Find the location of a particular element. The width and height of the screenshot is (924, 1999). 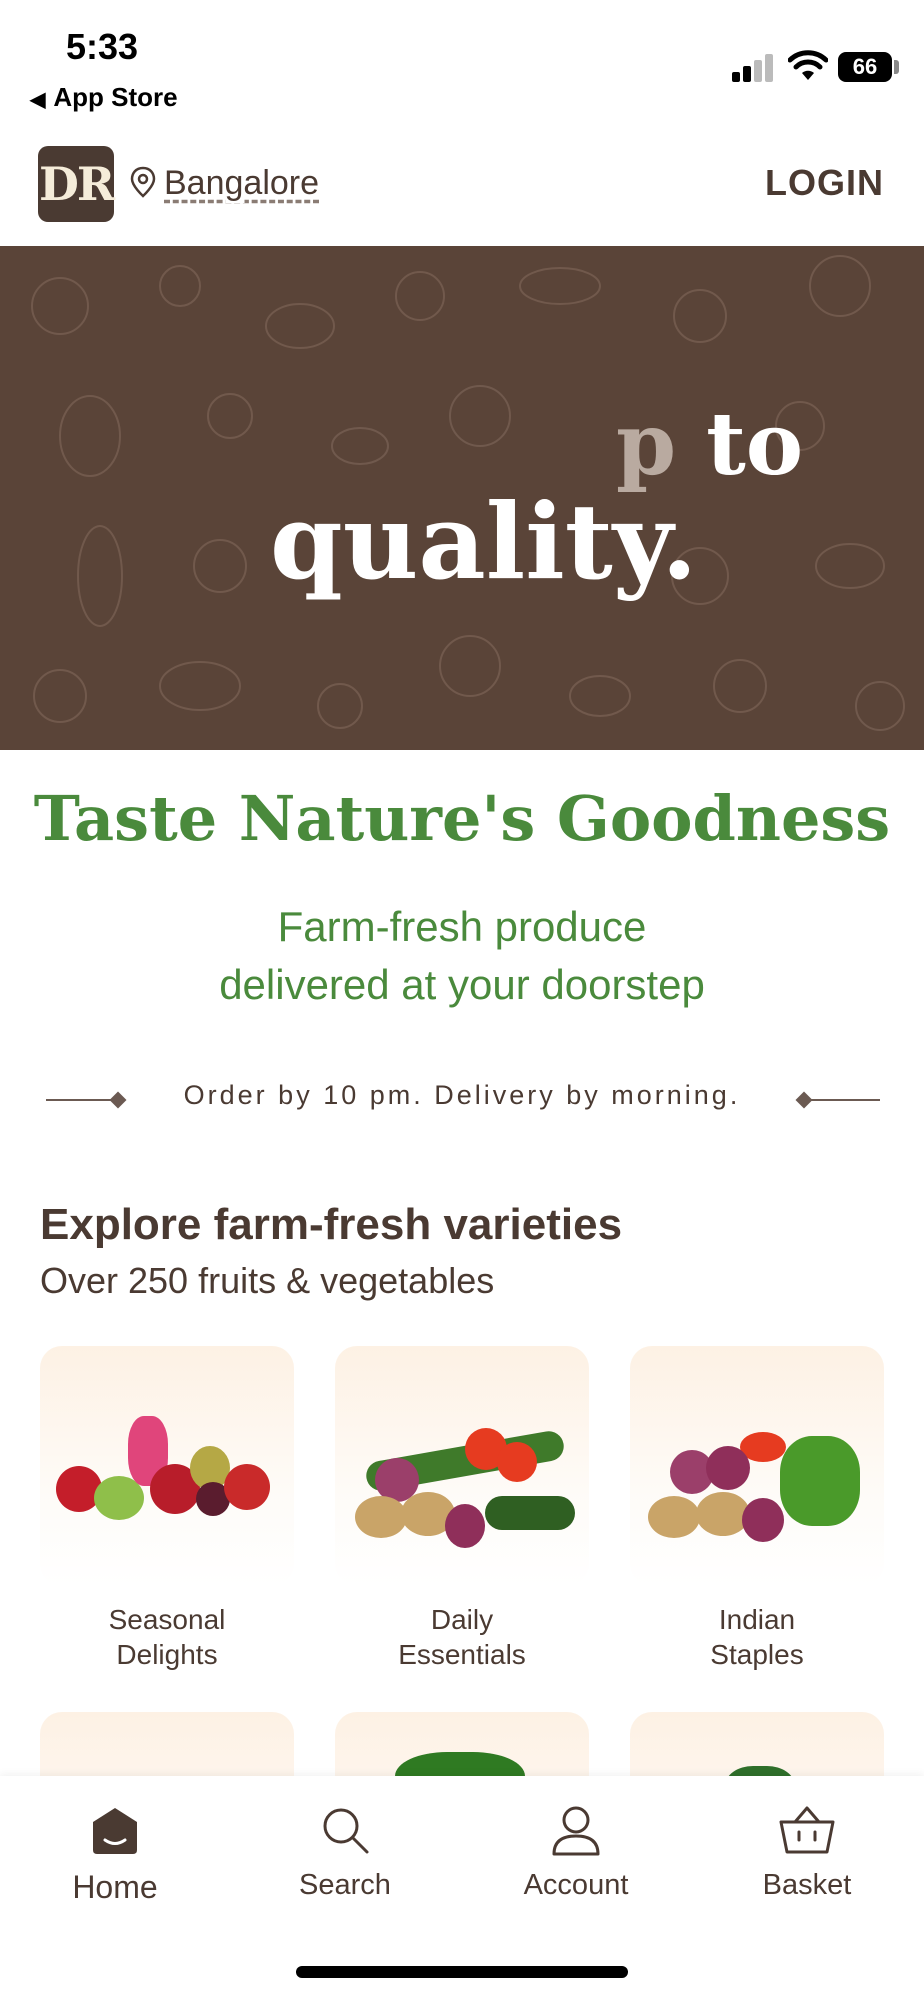

subheadline-line2: delivered at your doorstep is located at coordinates (462, 984).